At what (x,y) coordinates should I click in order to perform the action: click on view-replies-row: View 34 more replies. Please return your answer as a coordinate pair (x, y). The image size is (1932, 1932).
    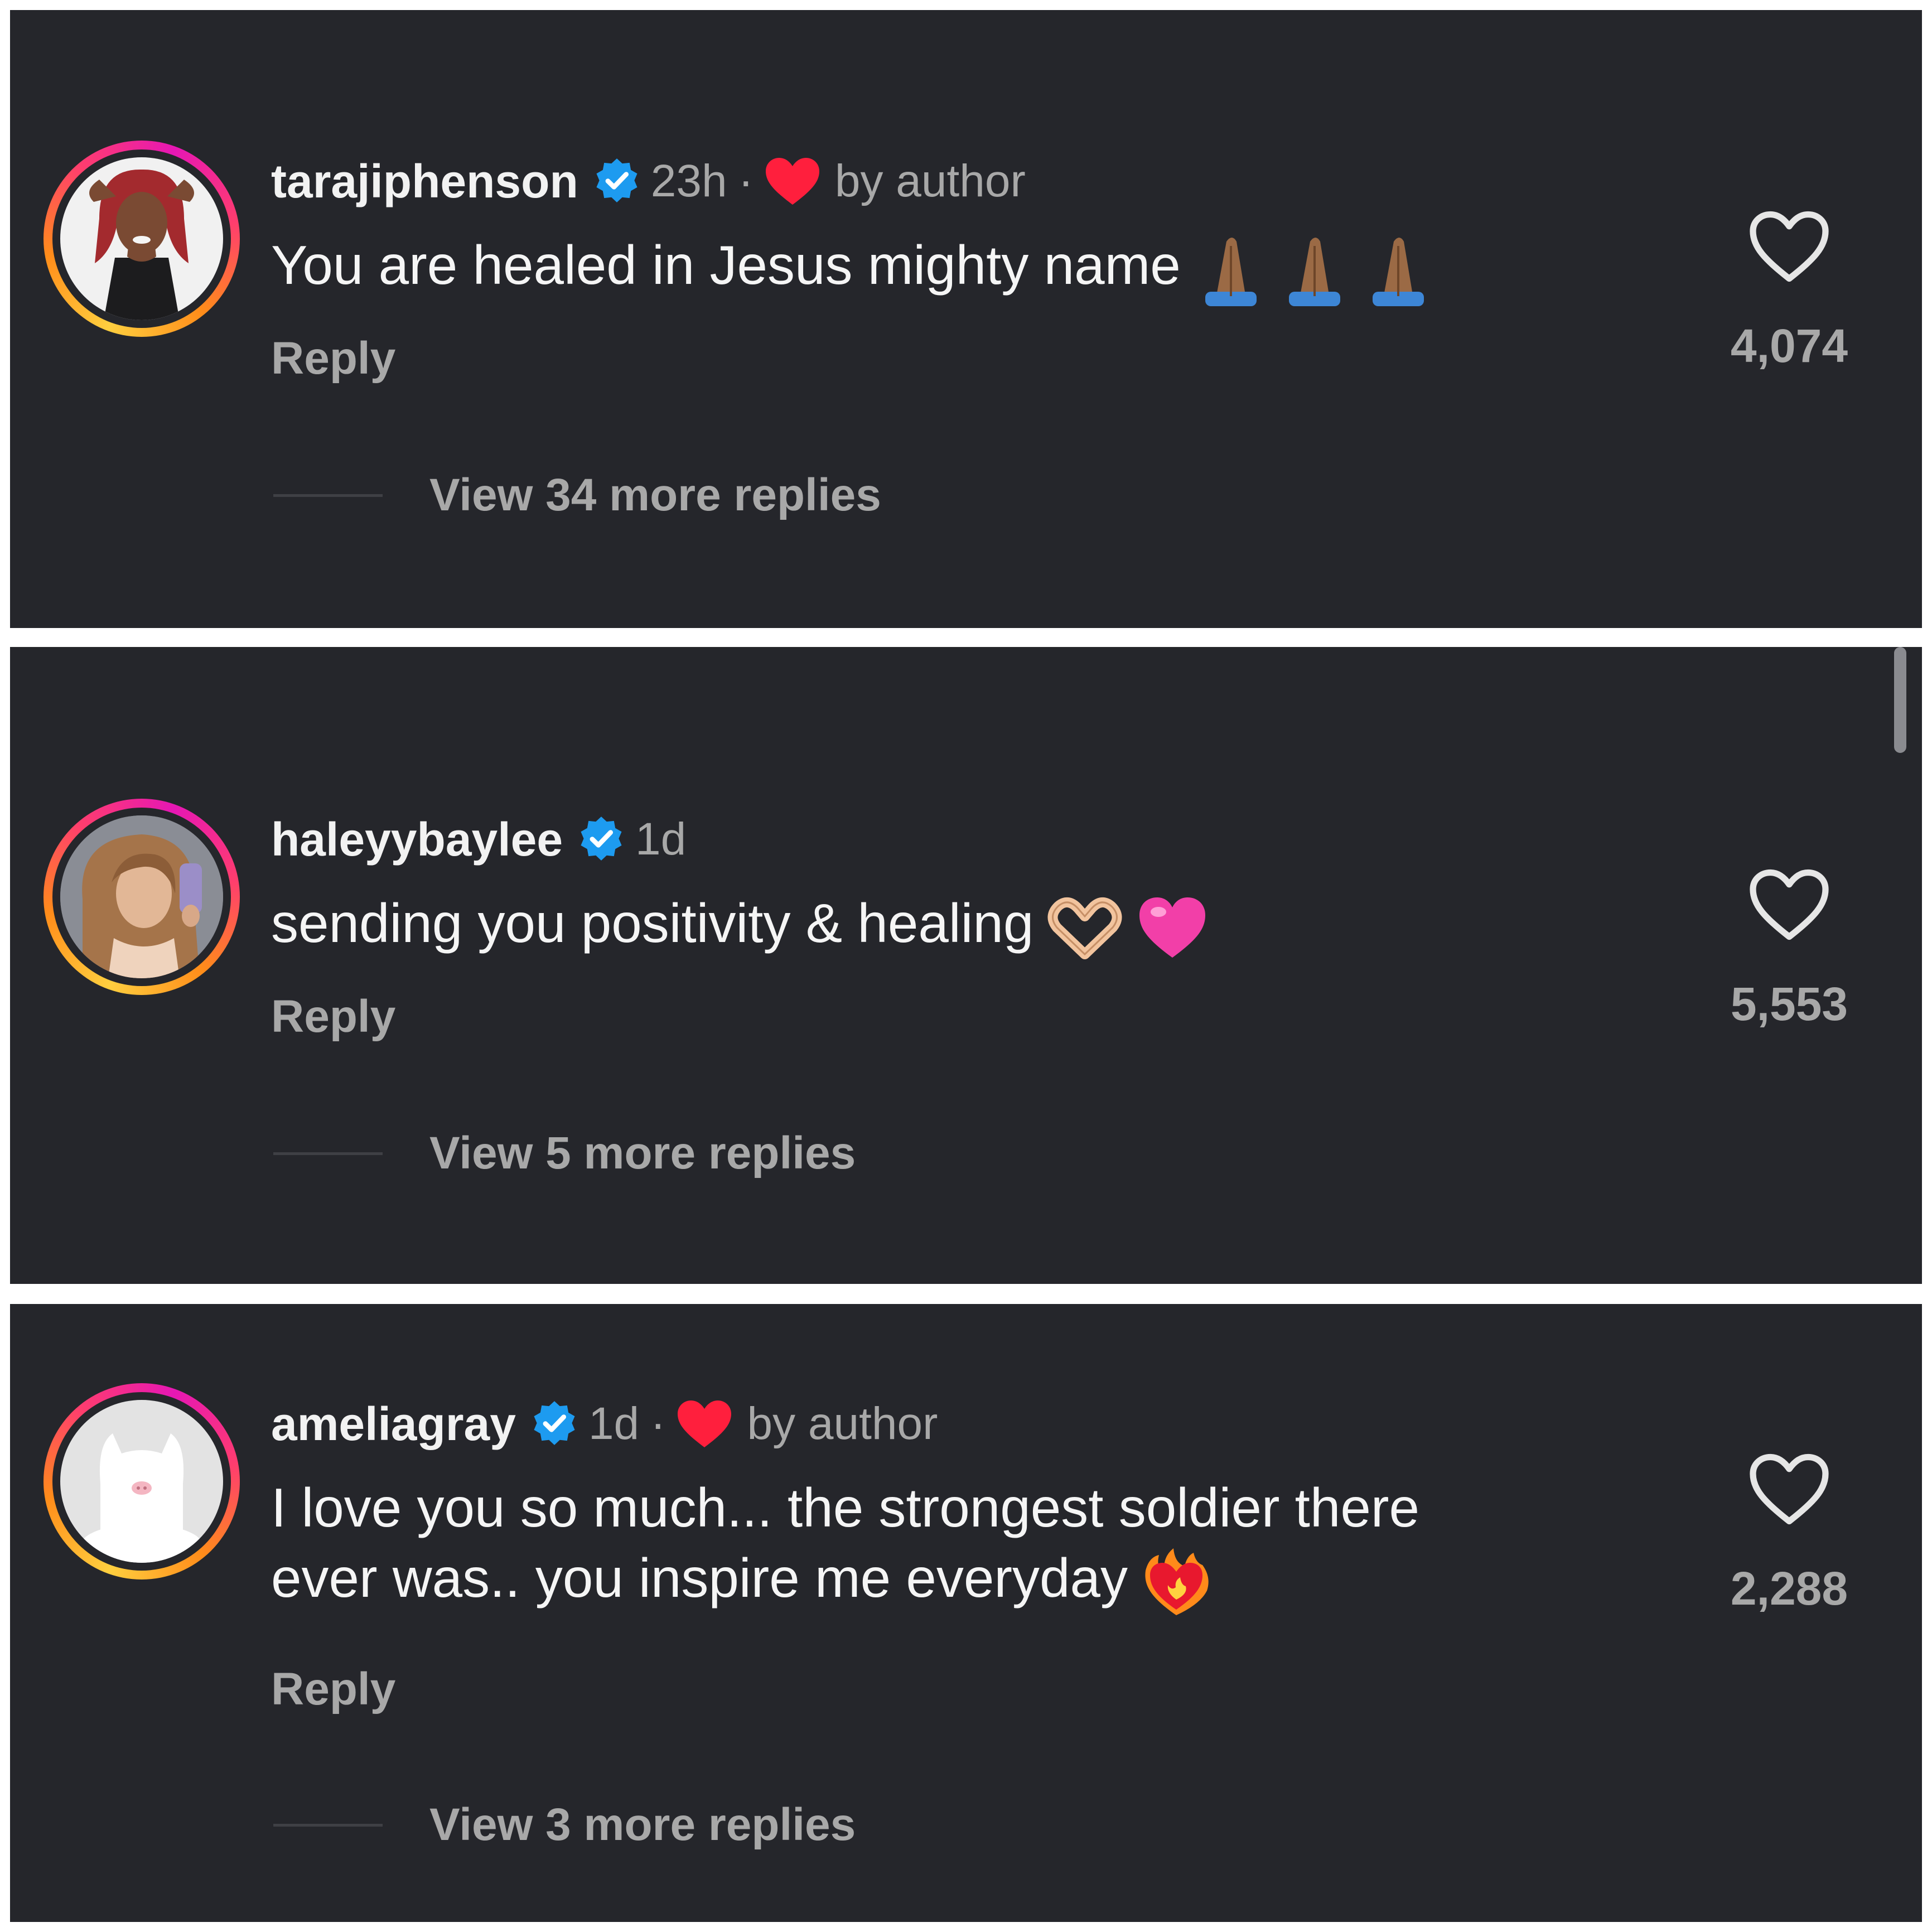
    Looking at the image, I should click on (577, 495).